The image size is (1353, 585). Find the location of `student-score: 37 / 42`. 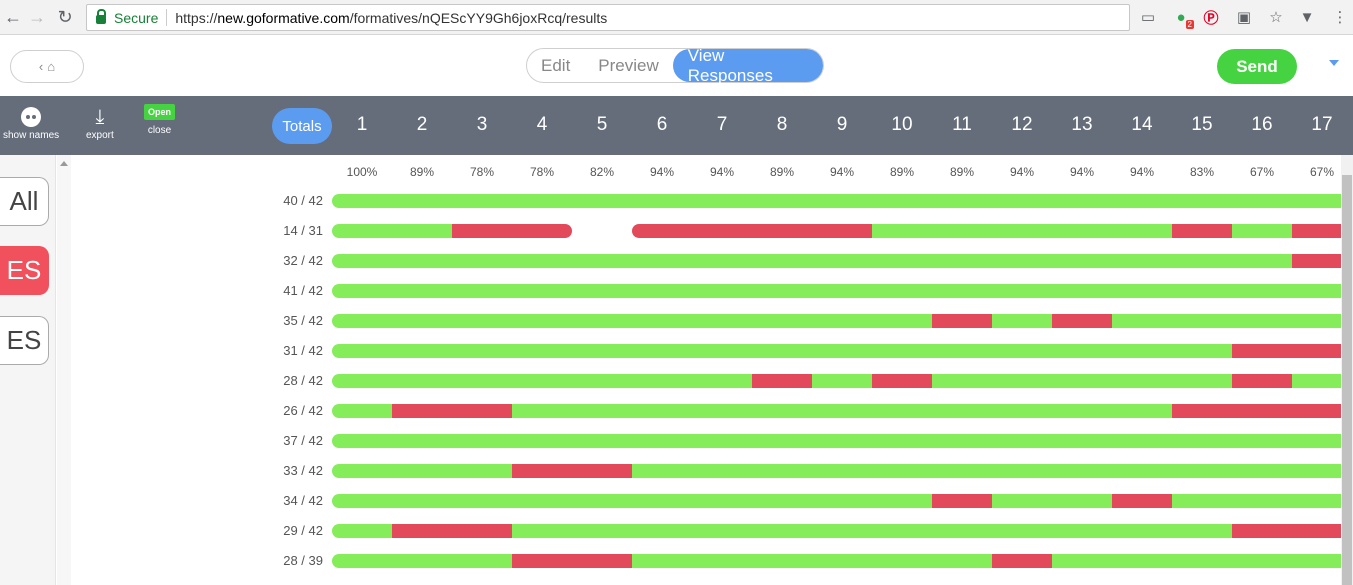

student-score: 37 / 42 is located at coordinates (281, 440).